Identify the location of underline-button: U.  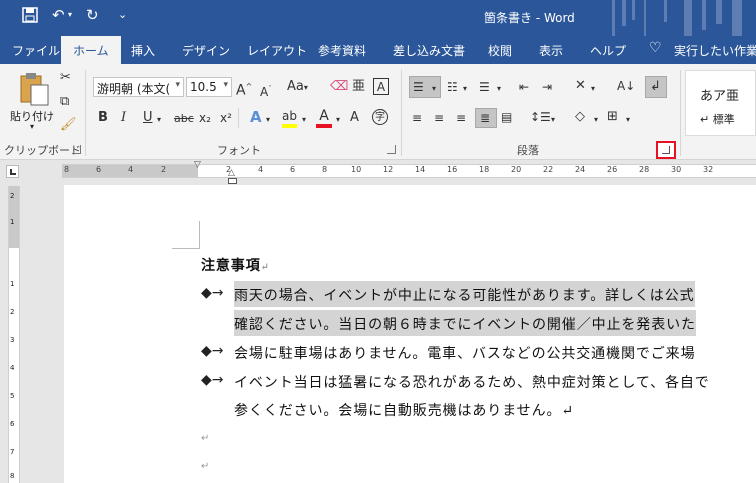
(148, 118).